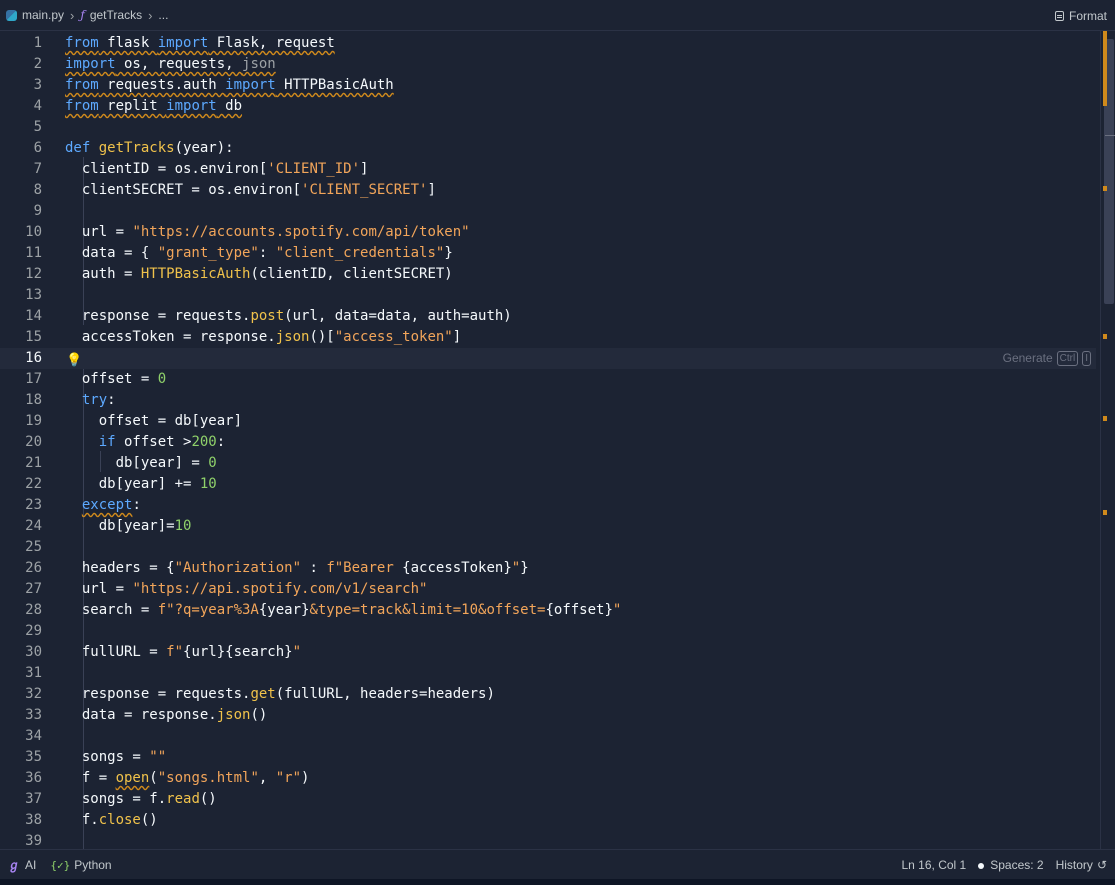 Image resolution: width=1115 pixels, height=885 pixels. I want to click on breadcrumb-function: ƒ getTracks, so click(111, 15).